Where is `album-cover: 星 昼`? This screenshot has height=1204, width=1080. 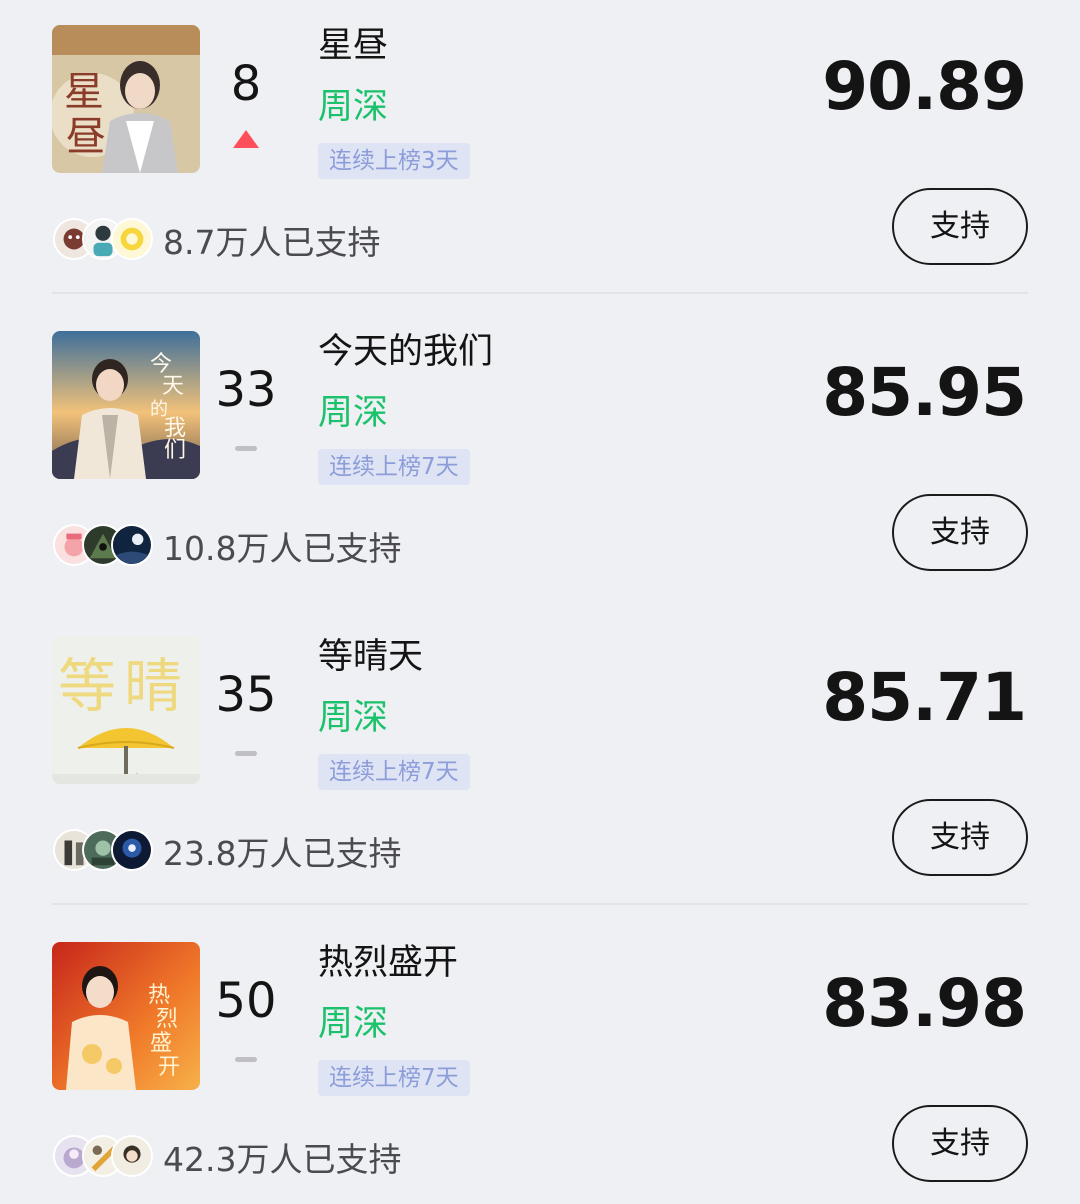 album-cover: 星 昼 is located at coordinates (126, 99).